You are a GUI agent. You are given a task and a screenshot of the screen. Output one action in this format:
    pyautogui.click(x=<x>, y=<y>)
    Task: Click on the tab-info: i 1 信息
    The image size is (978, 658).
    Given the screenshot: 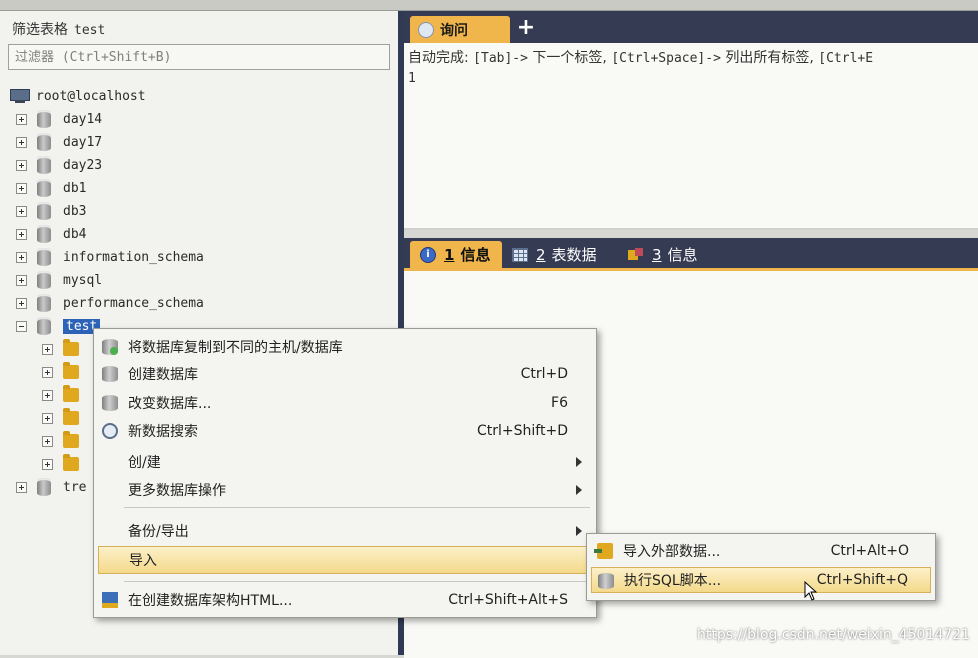 What is the action you would take?
    pyautogui.click(x=456, y=254)
    